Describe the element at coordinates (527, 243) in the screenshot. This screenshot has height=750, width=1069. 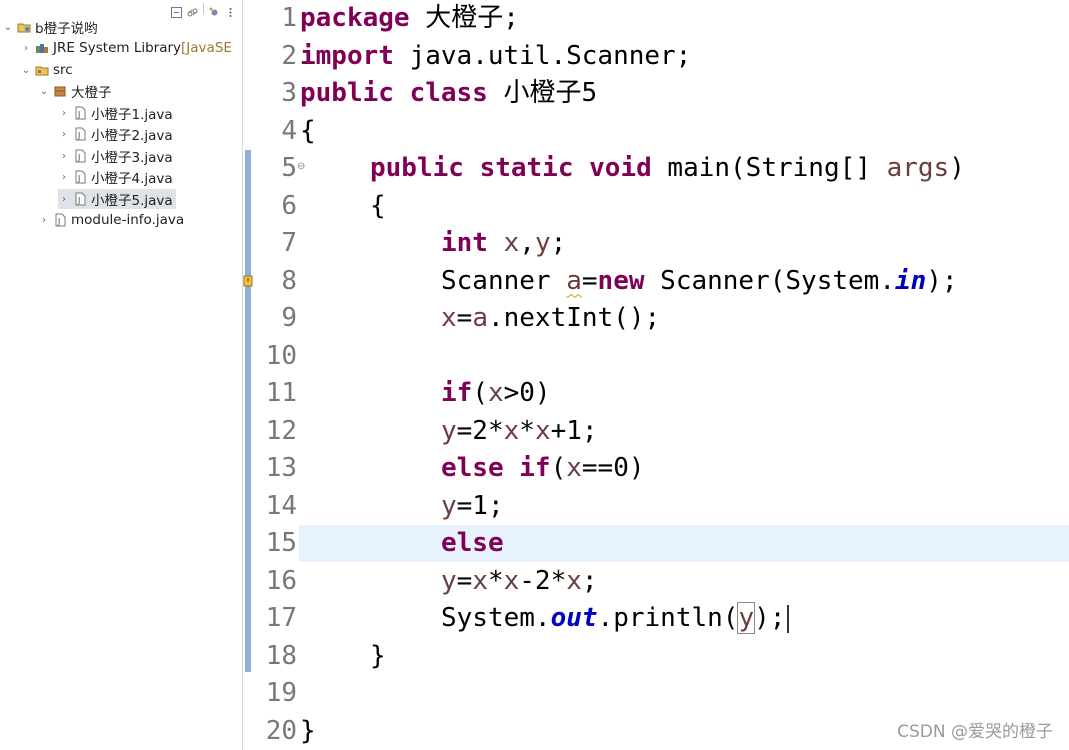
I see `code-text: ,` at that location.